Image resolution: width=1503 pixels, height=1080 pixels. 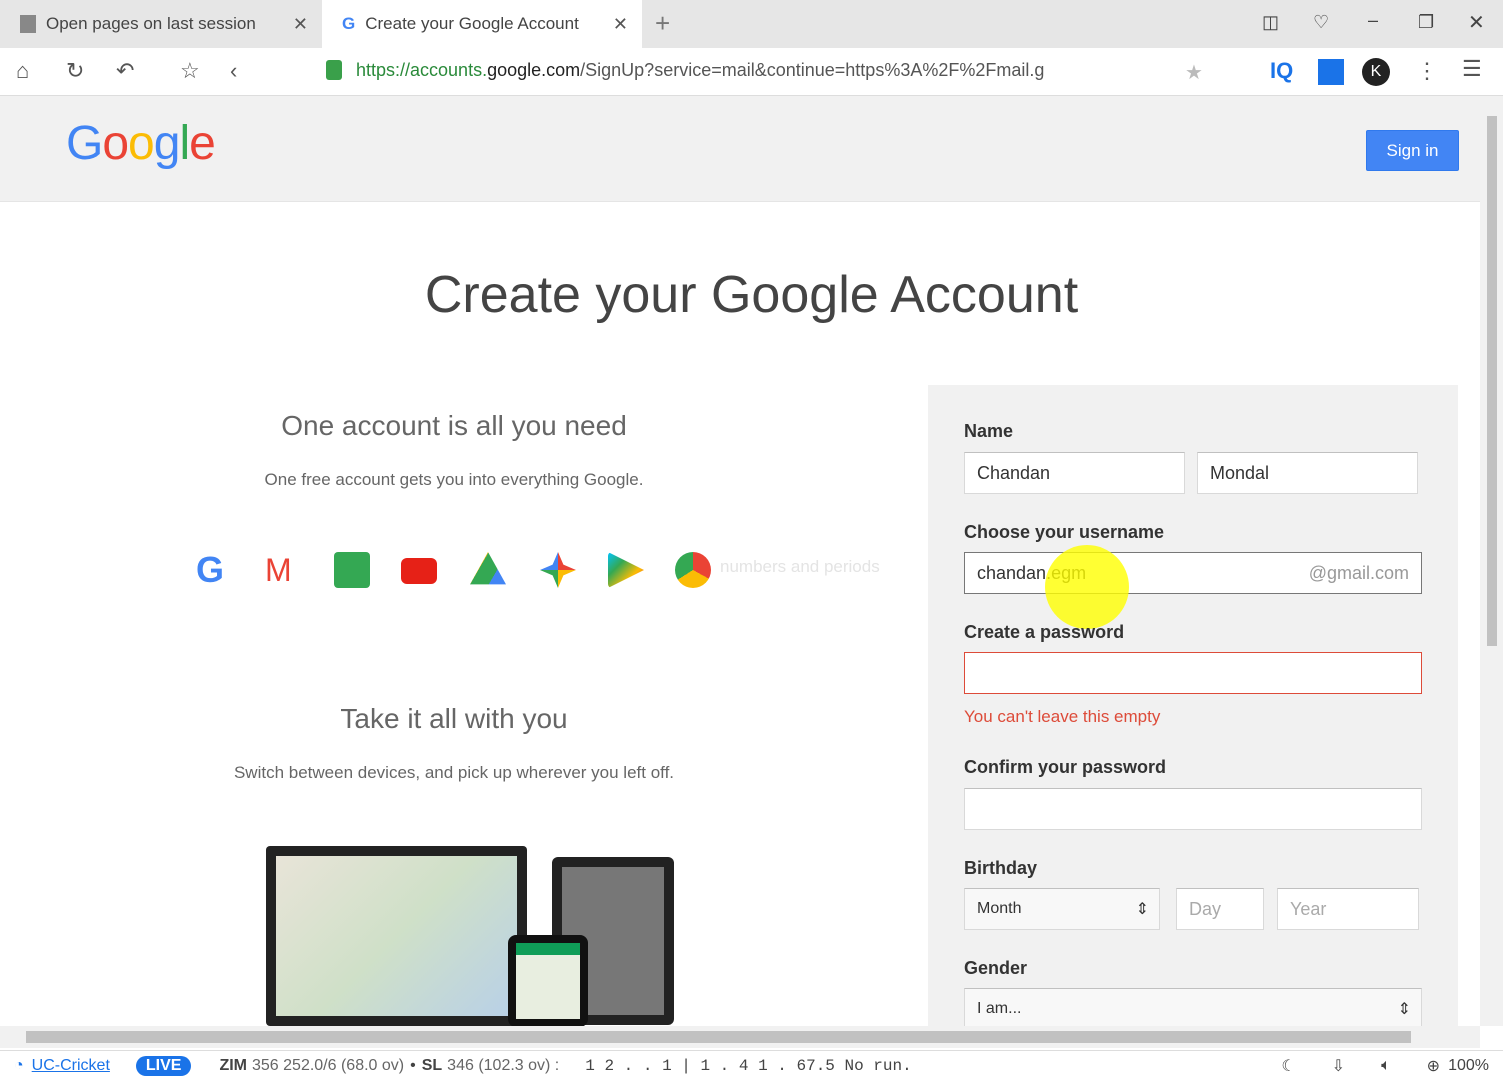 What do you see at coordinates (1412, 150) in the screenshot?
I see `sign-in-button: Sign in` at bounding box center [1412, 150].